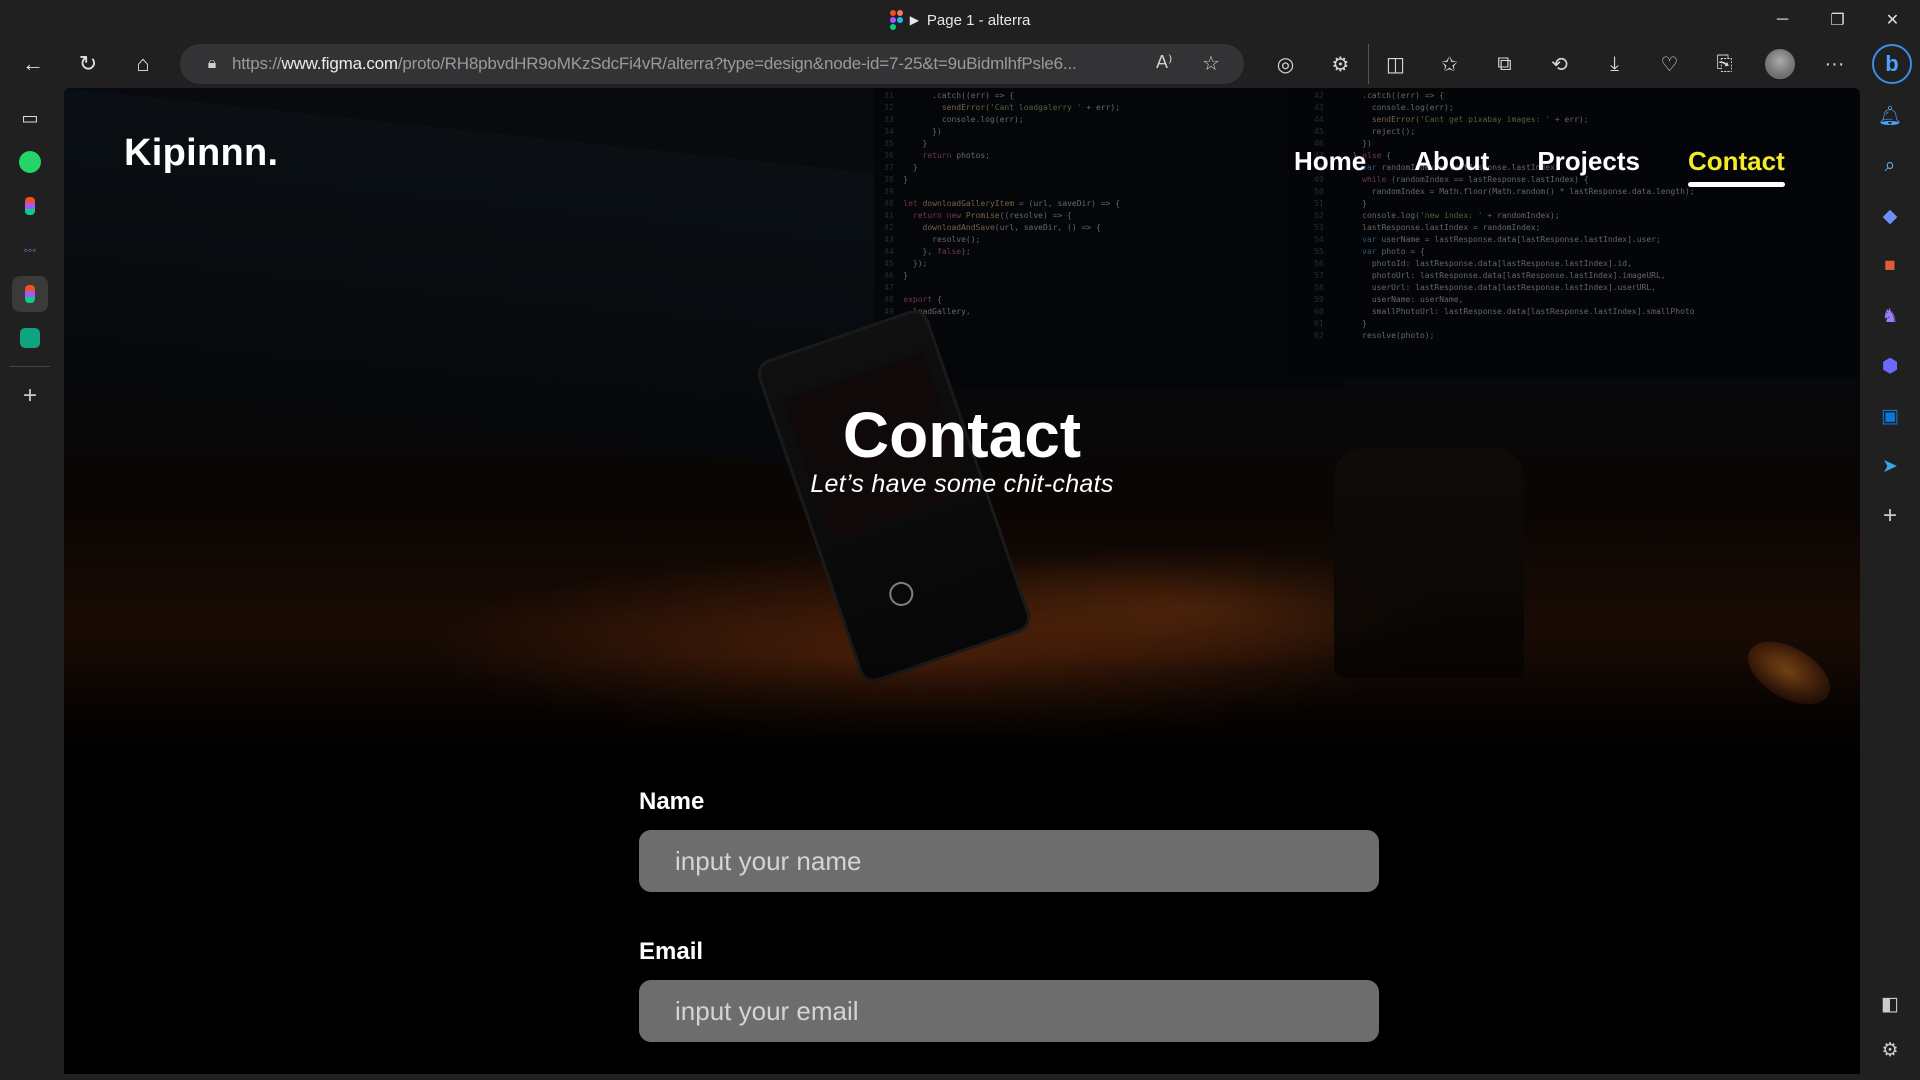  I want to click on right-sidebar: 🔔︎ ⌕ ◆ ■ ♞ ⬢ ▣ ➤ + ◧ ⚙, so click(1890, 584).